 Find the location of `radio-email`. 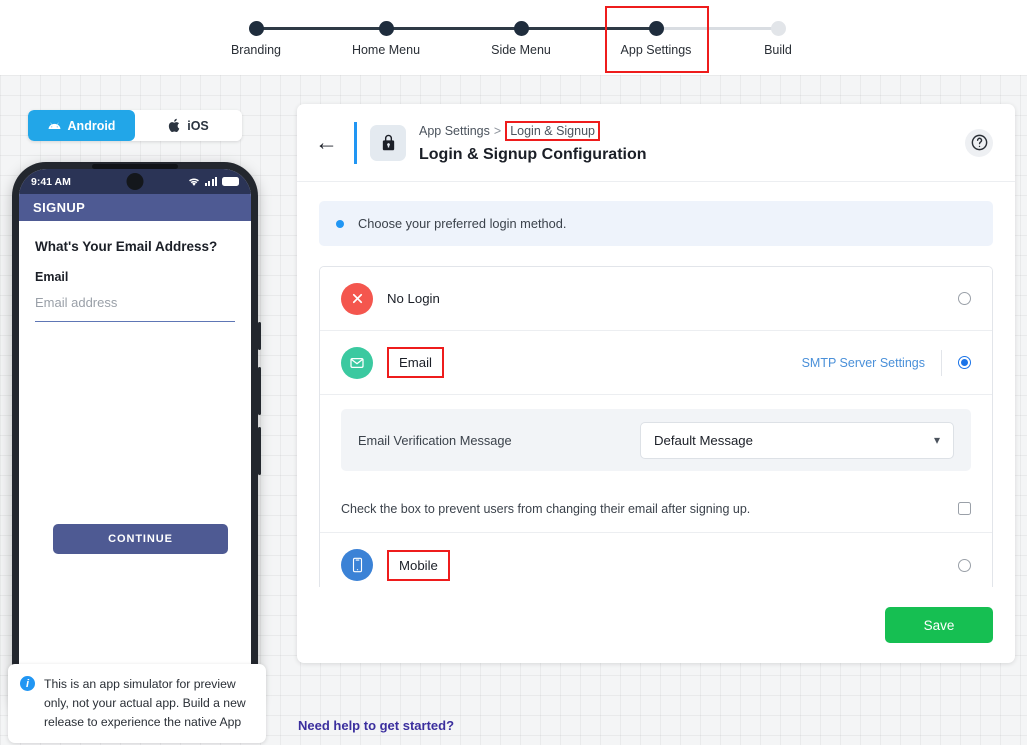

radio-email is located at coordinates (964, 362).